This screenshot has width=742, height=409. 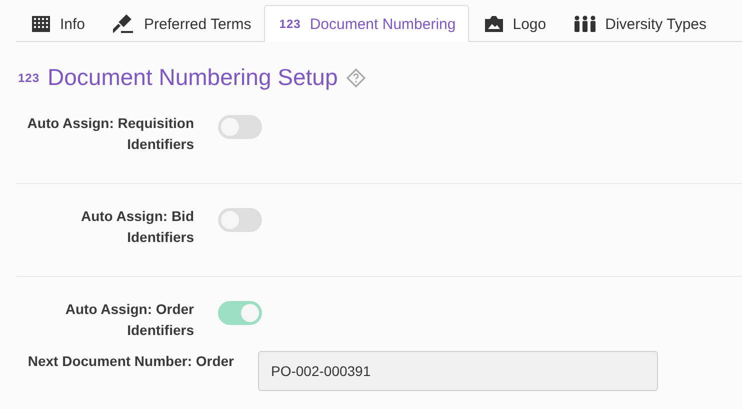 What do you see at coordinates (110, 134) in the screenshot?
I see `setting-label: Auto Assign: Requisition Identifiers` at bounding box center [110, 134].